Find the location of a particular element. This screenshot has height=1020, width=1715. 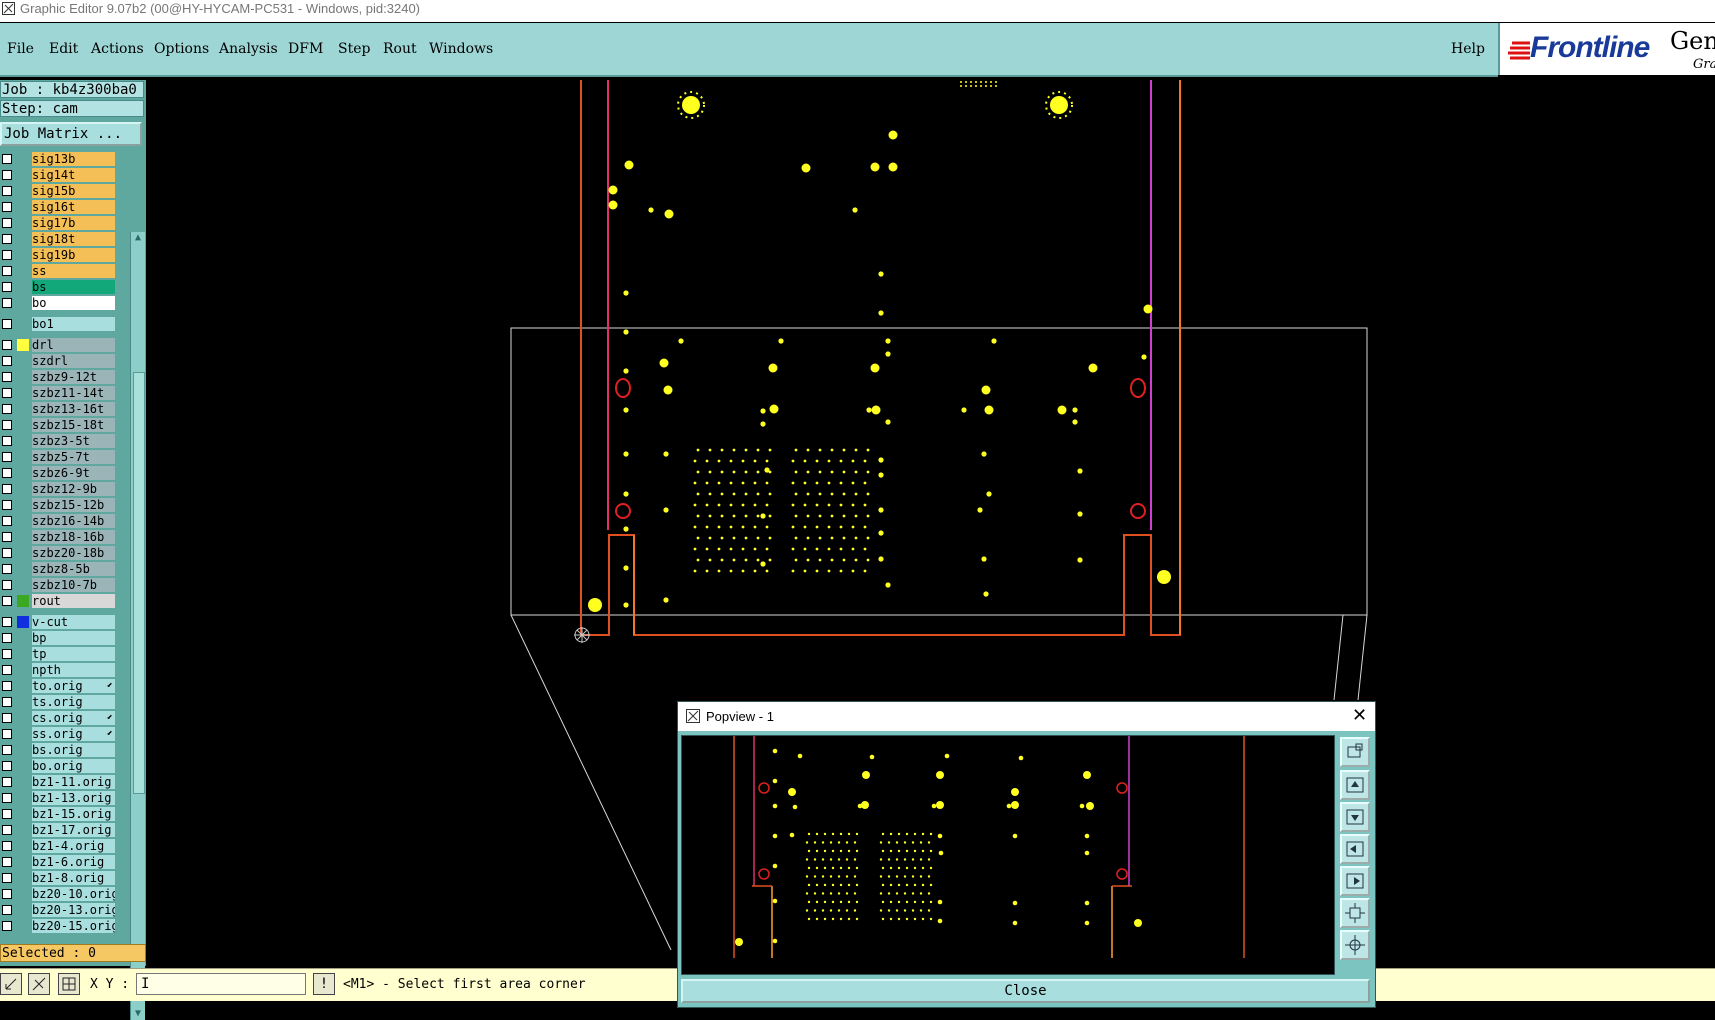

layer-row: szbz9-12t is located at coordinates (58, 377).